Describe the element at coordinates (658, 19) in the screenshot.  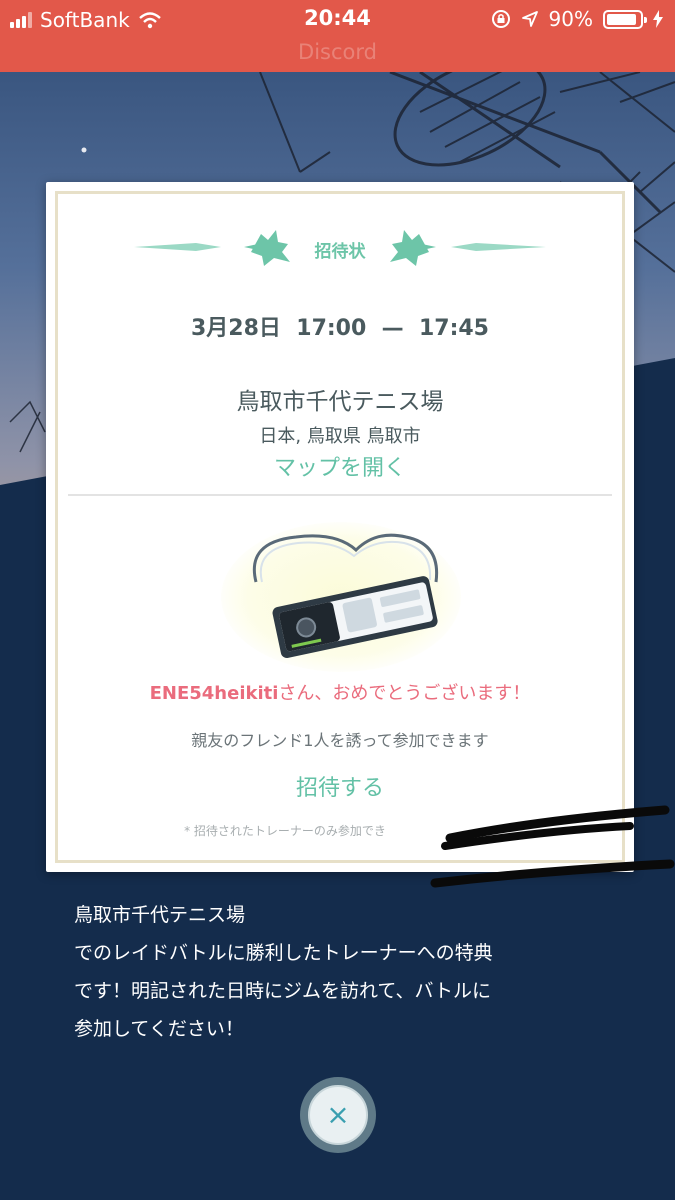
I see `charging-icon` at that location.